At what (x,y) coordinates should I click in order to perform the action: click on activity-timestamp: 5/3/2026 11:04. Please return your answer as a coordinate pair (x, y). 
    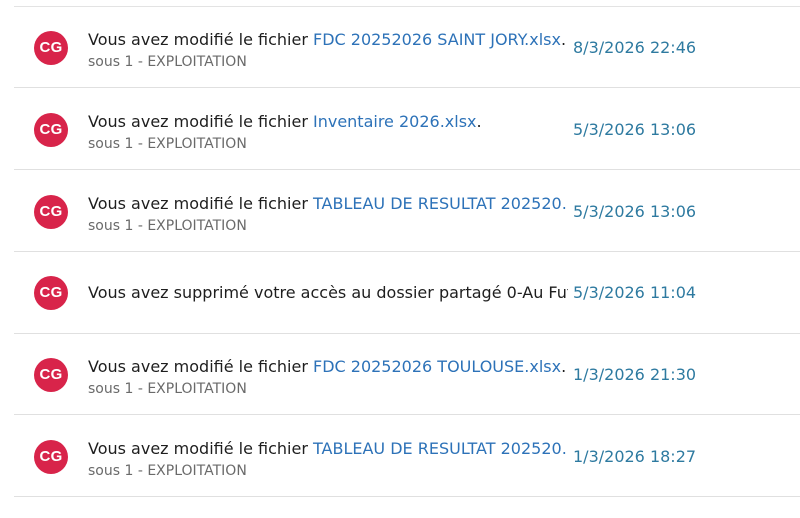
    Looking at the image, I should click on (635, 292).